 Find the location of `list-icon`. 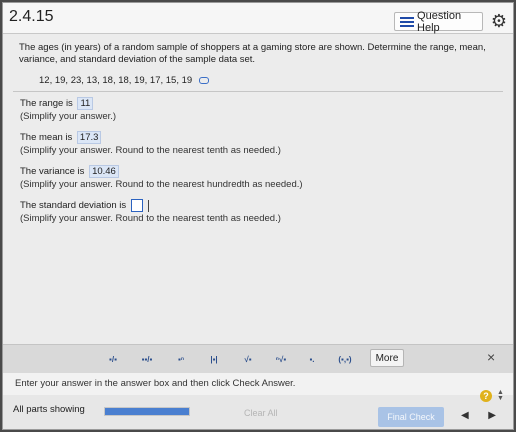

list-icon is located at coordinates (407, 21).